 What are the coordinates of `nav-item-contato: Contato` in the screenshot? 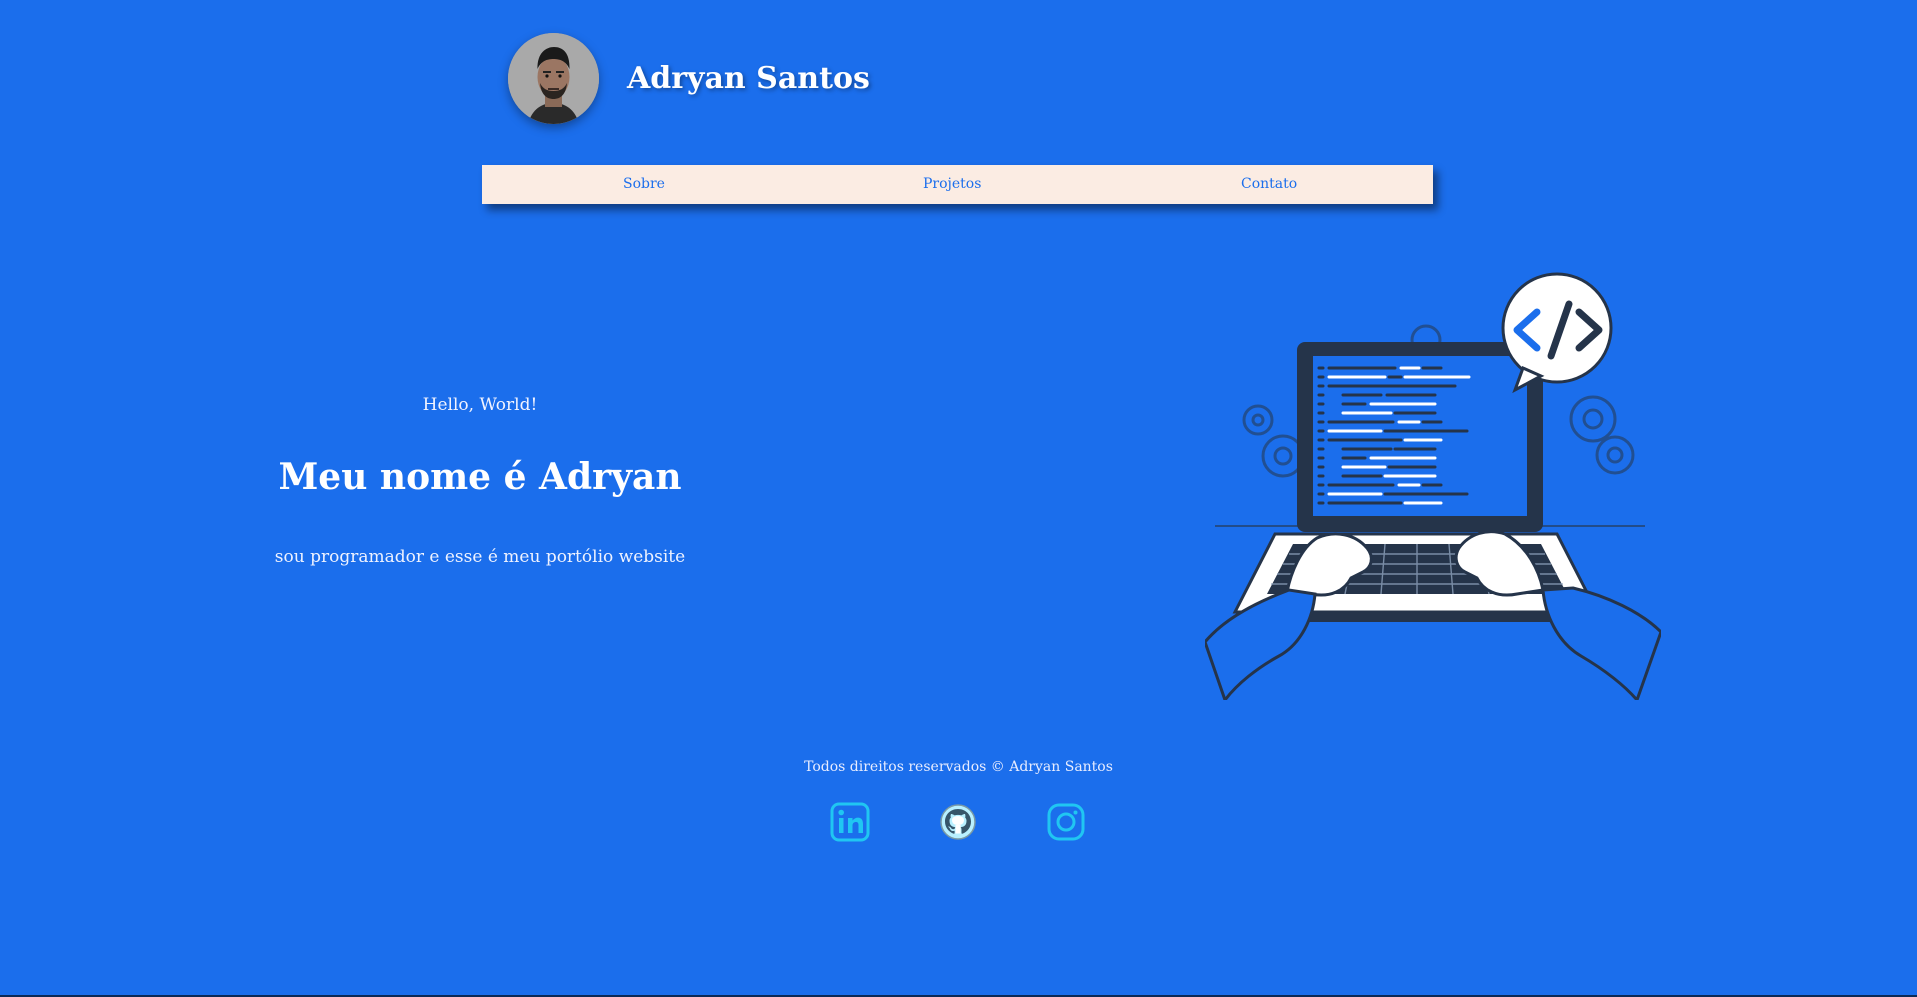 It's located at (1269, 184).